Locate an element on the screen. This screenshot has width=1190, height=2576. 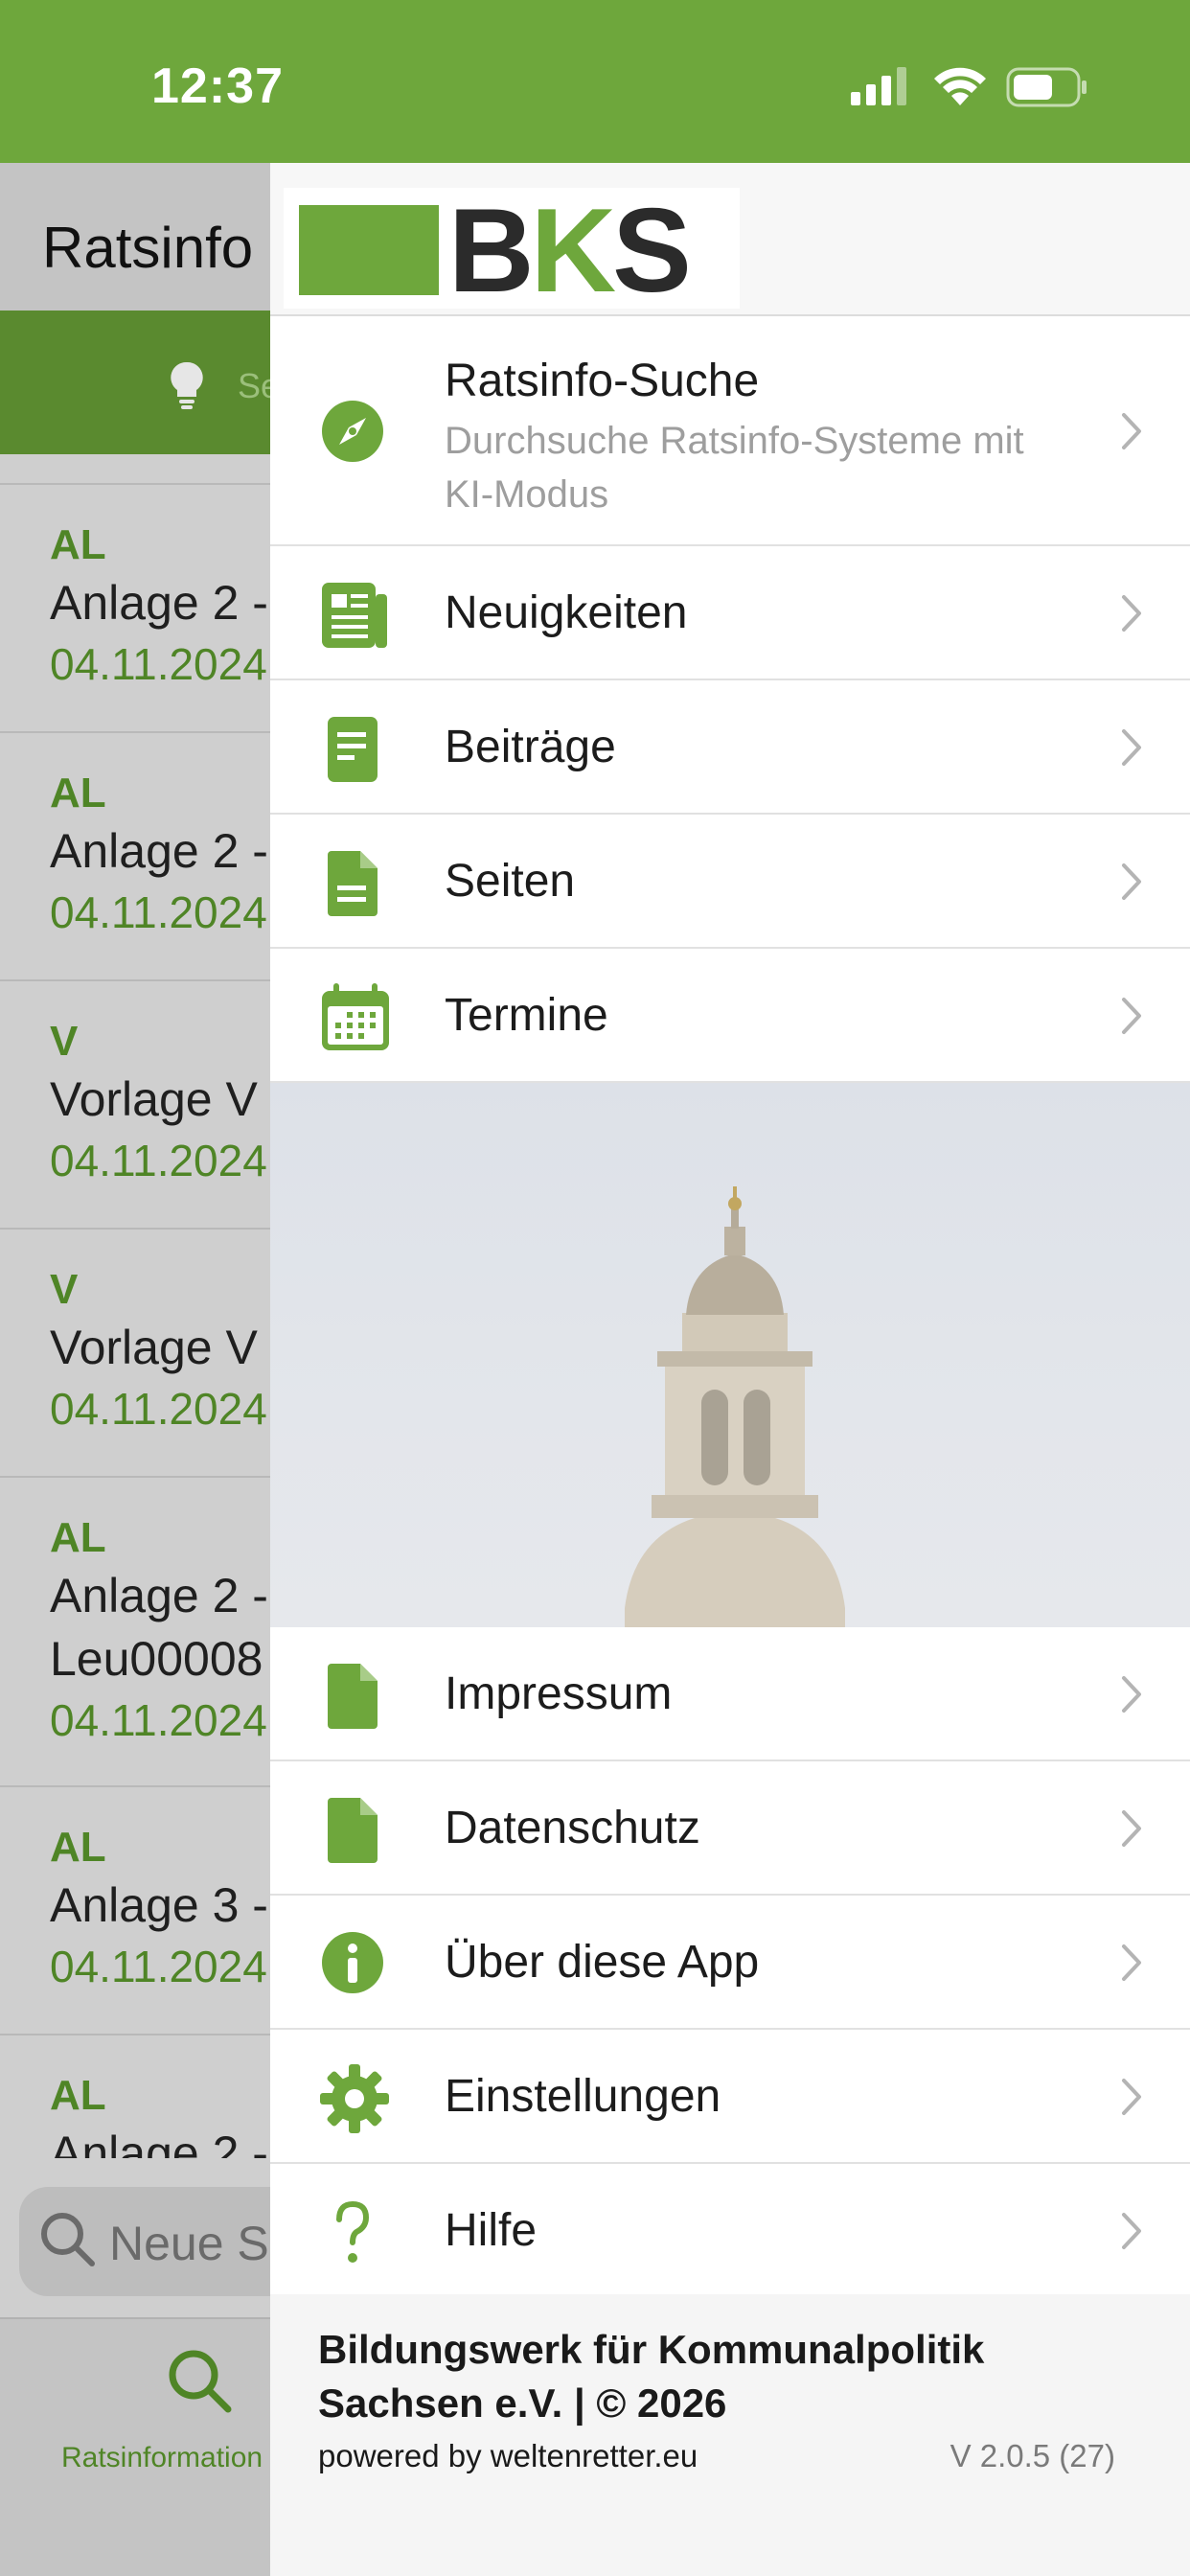
bks-logo: BKS is located at coordinates (512, 249).